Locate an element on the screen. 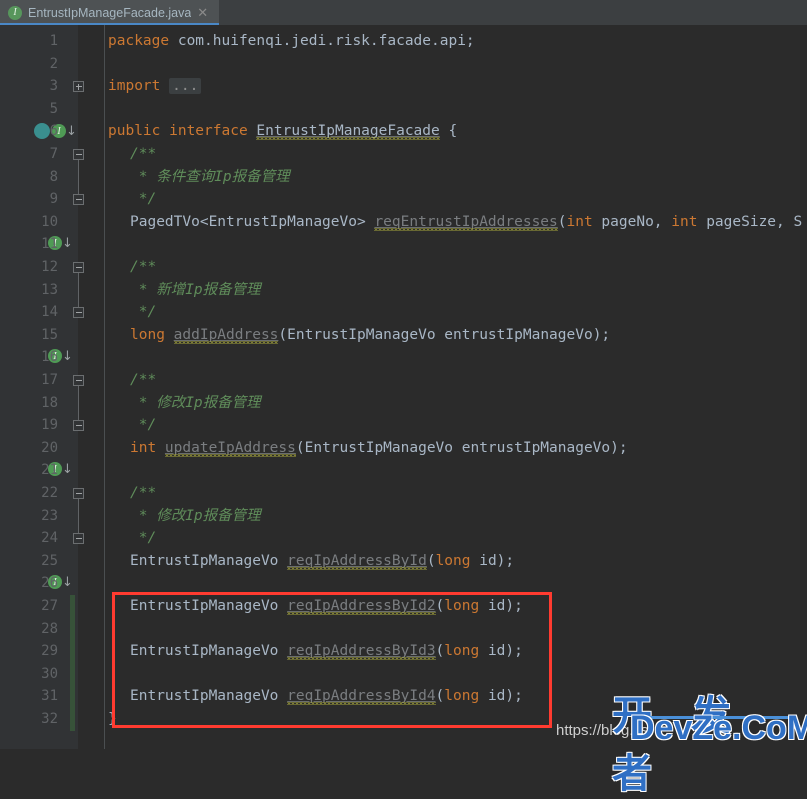  line-number: 18 is located at coordinates (49, 402).